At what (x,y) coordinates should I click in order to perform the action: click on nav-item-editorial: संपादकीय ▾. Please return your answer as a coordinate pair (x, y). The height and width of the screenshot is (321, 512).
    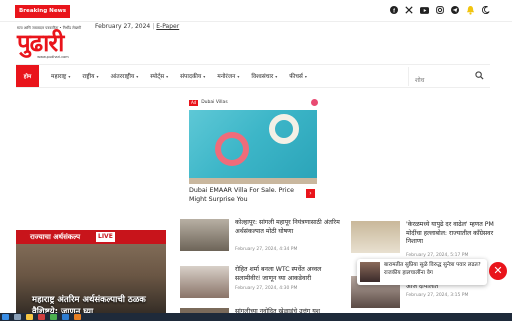
    Looking at the image, I should click on (192, 76).